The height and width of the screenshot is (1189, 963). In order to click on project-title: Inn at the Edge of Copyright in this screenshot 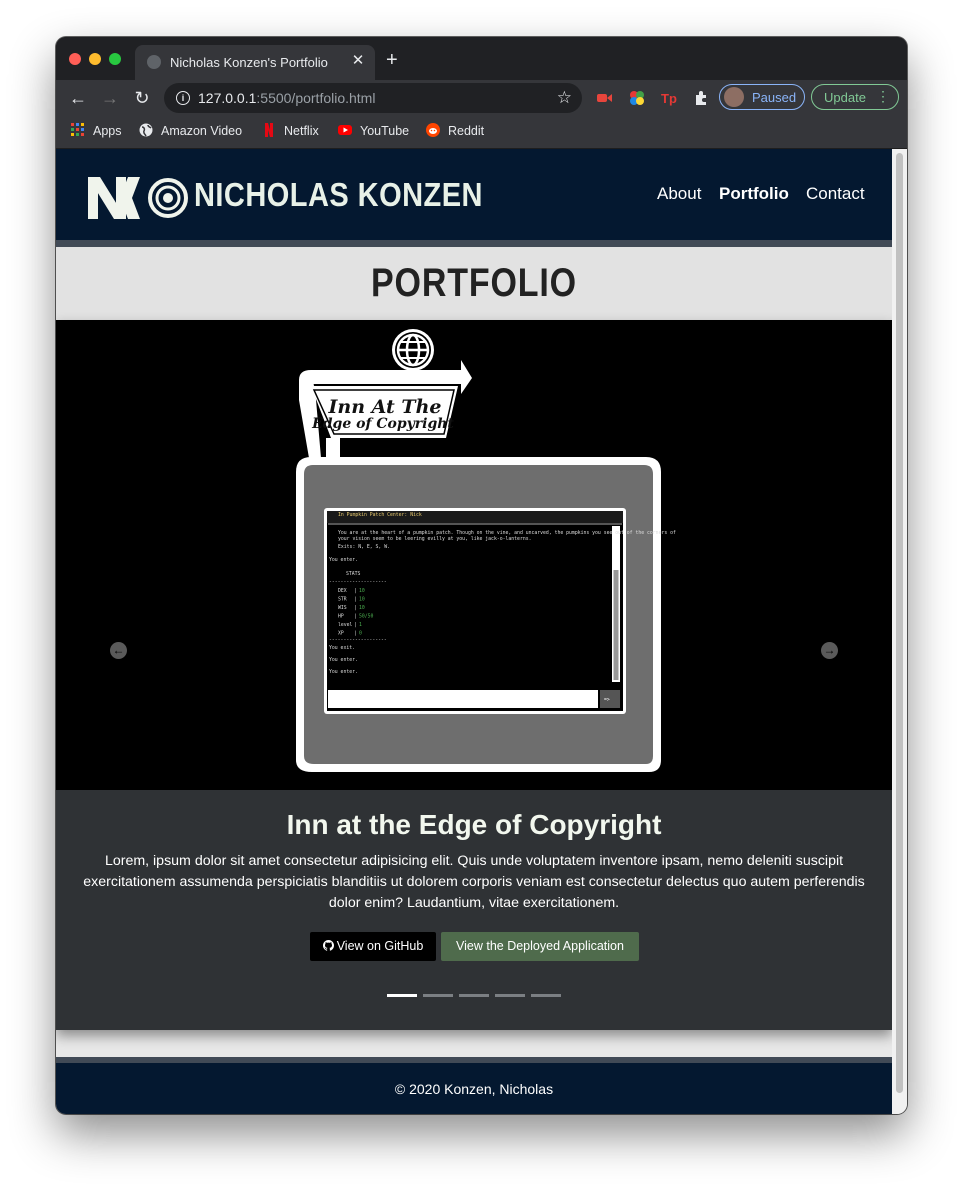, I will do `click(474, 824)`.